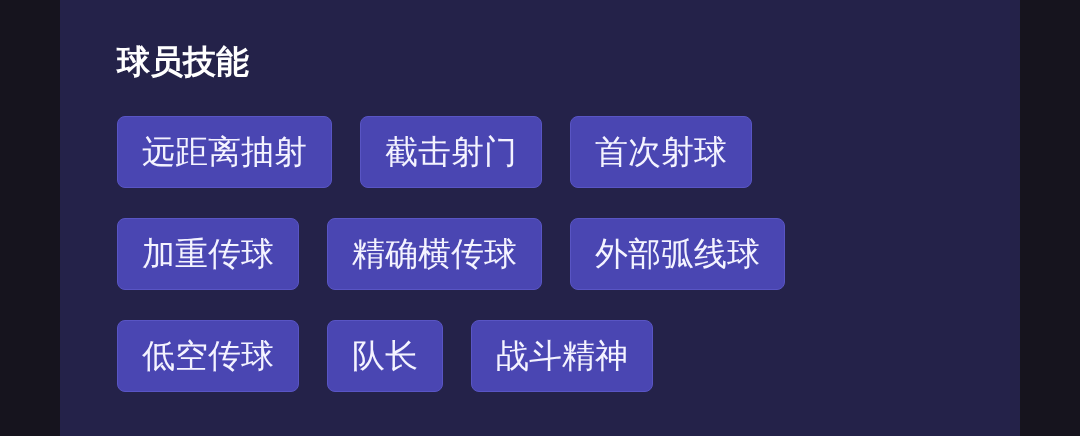 The width and height of the screenshot is (1080, 436). I want to click on skill-tag: 远距离抽射, so click(224, 152).